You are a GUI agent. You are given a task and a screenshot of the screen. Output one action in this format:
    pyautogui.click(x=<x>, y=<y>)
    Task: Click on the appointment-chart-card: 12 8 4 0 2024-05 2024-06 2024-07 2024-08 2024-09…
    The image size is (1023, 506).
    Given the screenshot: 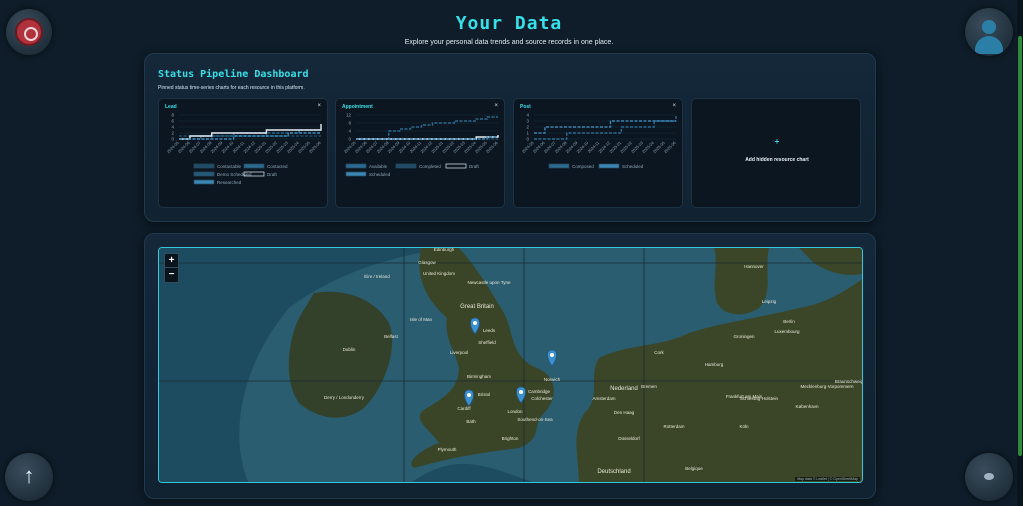 What is the action you would take?
    pyautogui.click(x=420, y=153)
    